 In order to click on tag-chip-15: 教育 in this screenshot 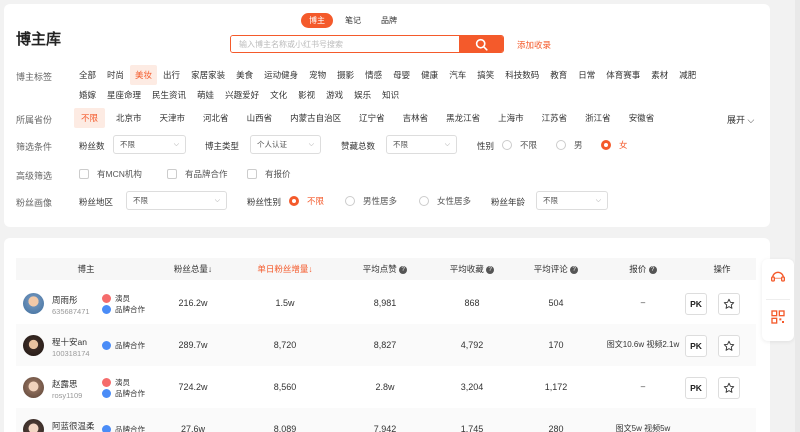, I will do `click(558, 75)`.